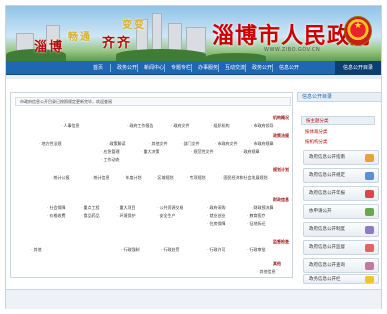 This screenshot has height=314, width=387. What do you see at coordinates (202, 152) in the screenshot?
I see `catalog-link: 规范性文件` at bounding box center [202, 152].